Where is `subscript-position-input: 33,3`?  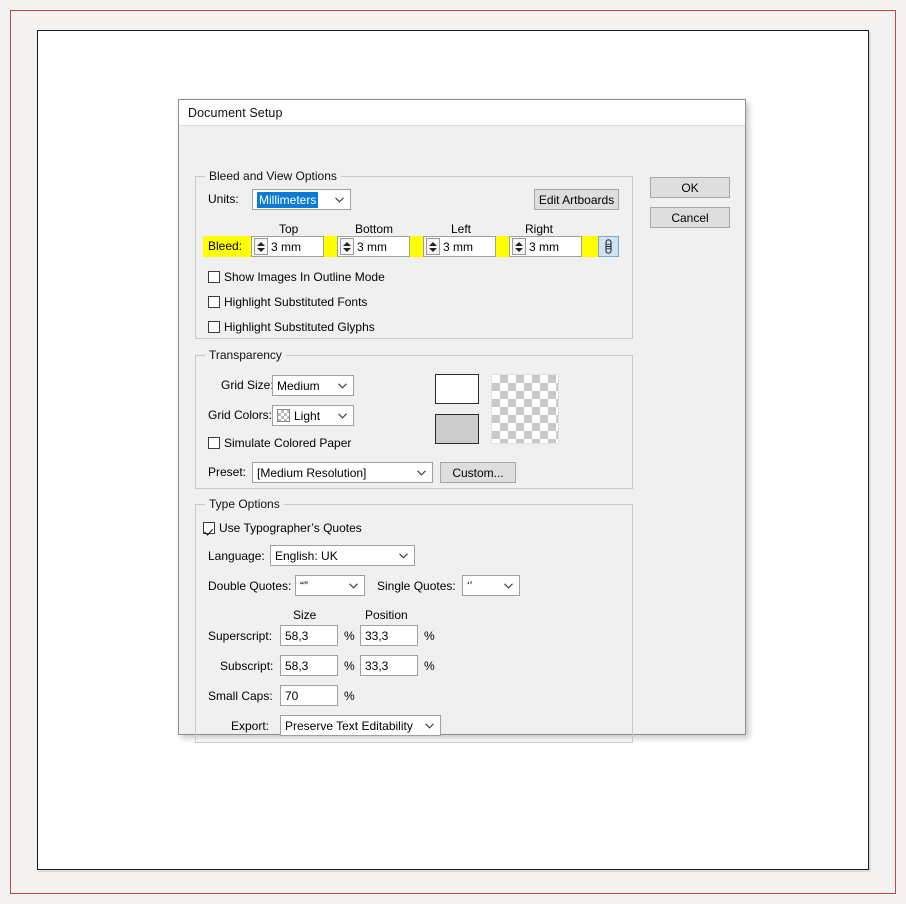 subscript-position-input: 33,3 is located at coordinates (389, 665).